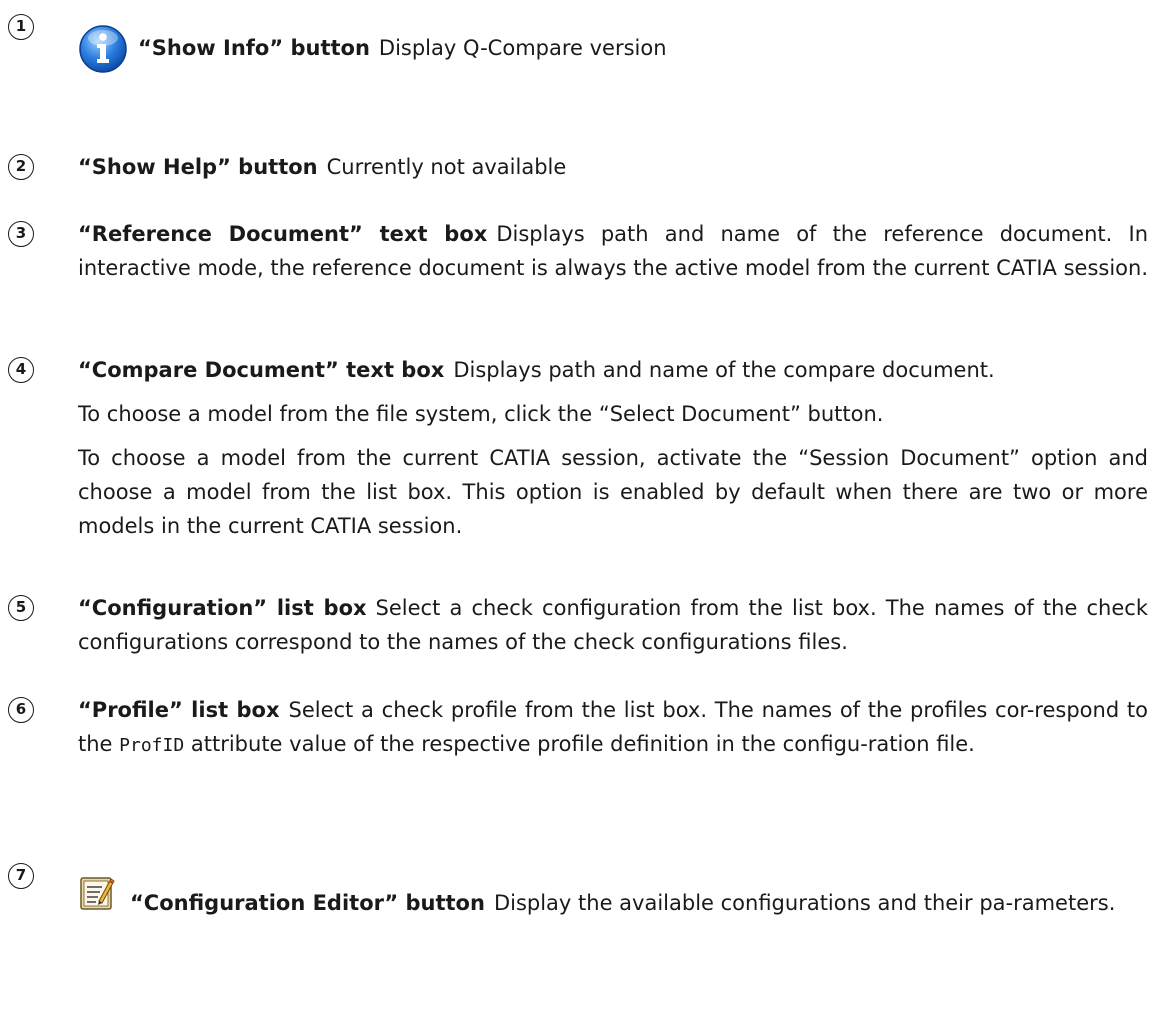  I want to click on entry-term: “Configuration Editor” button, so click(307, 903).